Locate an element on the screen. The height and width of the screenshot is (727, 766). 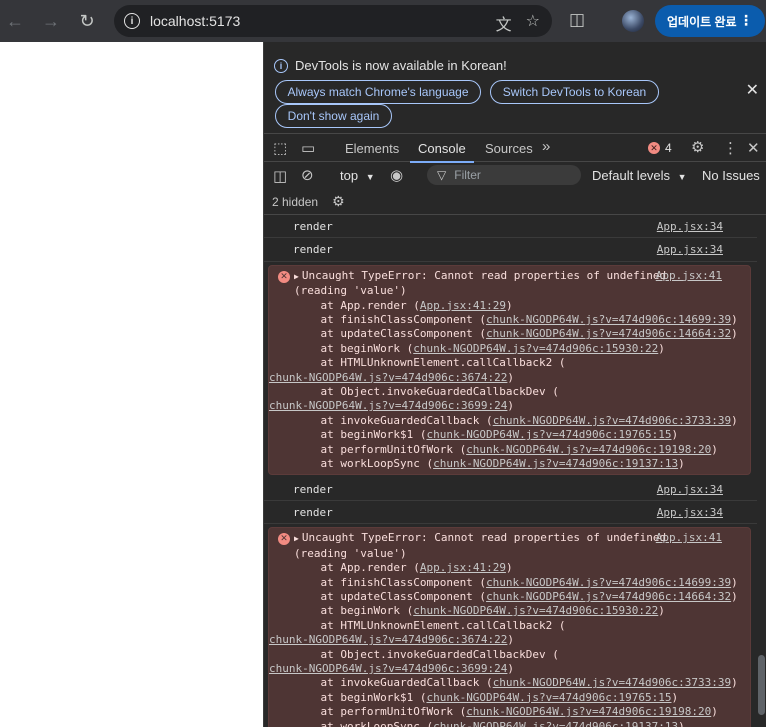
stack-frame-wrap: chunk-NGODP64W.js?v=474d906c:3674:22) is located at coordinates (509, 378).